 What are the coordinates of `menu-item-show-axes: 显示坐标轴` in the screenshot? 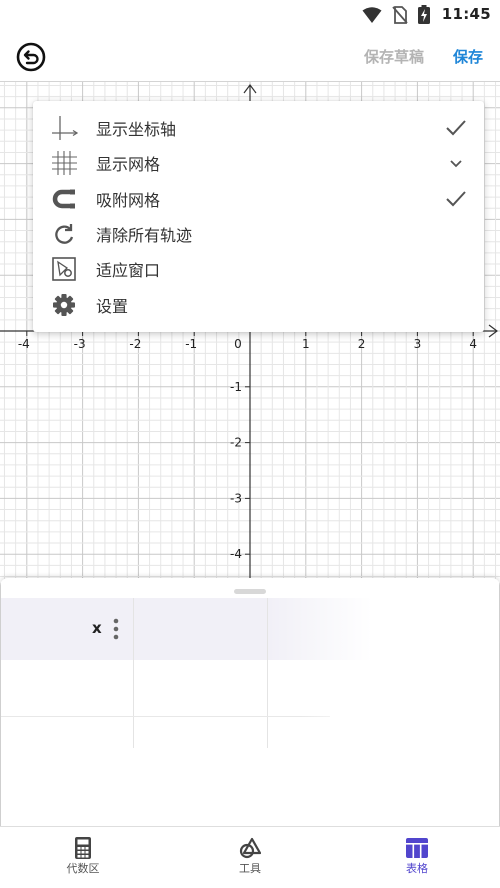 It's located at (258, 127).